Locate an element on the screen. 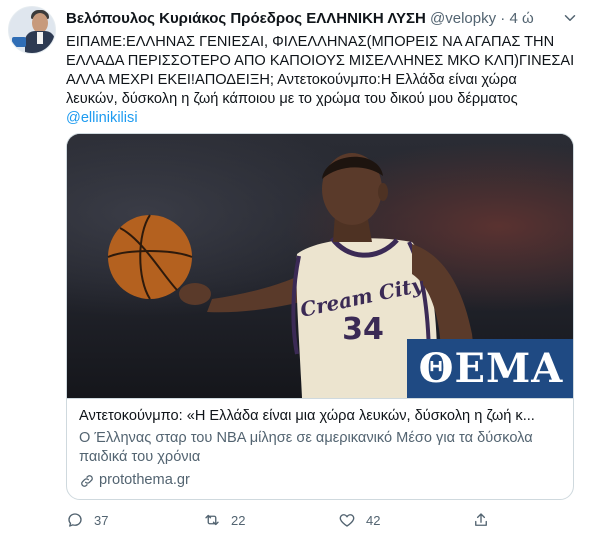 The image size is (593, 536). mention-link: @ellinikilisi is located at coordinates (324, 118).